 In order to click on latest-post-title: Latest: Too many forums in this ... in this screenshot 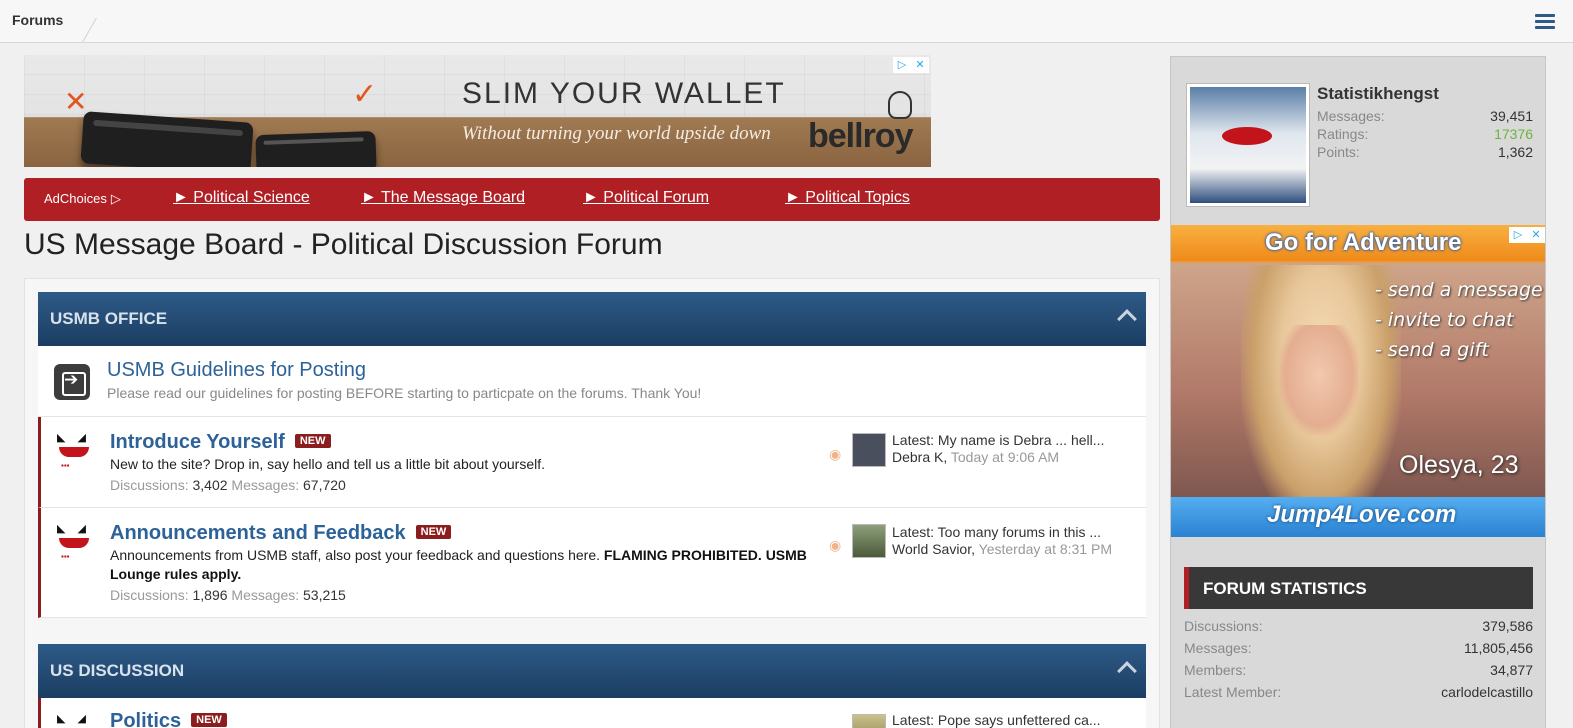, I will do `click(996, 532)`.